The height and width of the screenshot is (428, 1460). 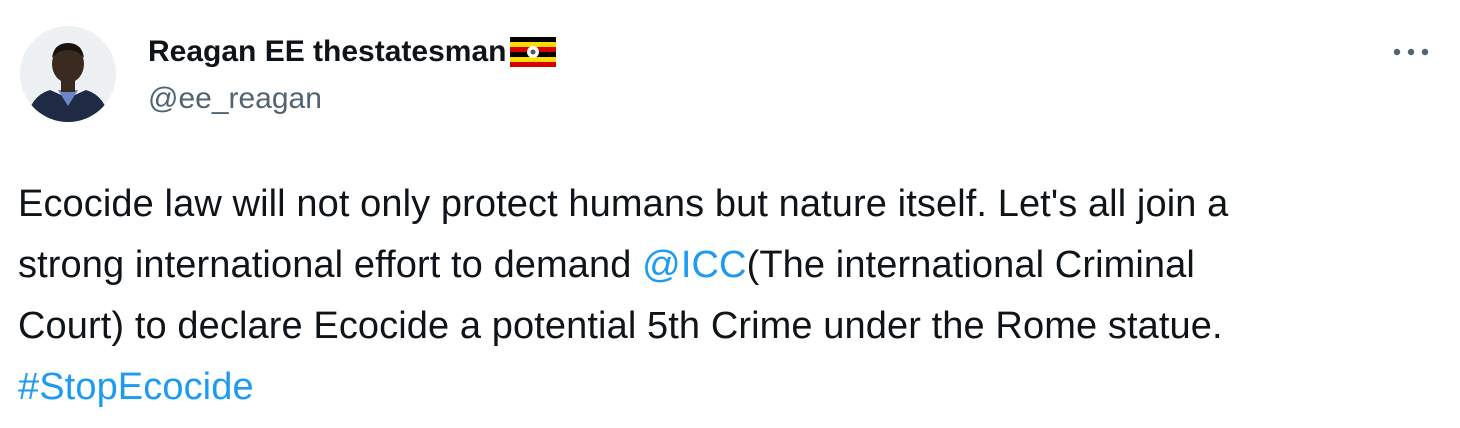 I want to click on more-options-button, so click(x=1411, y=52).